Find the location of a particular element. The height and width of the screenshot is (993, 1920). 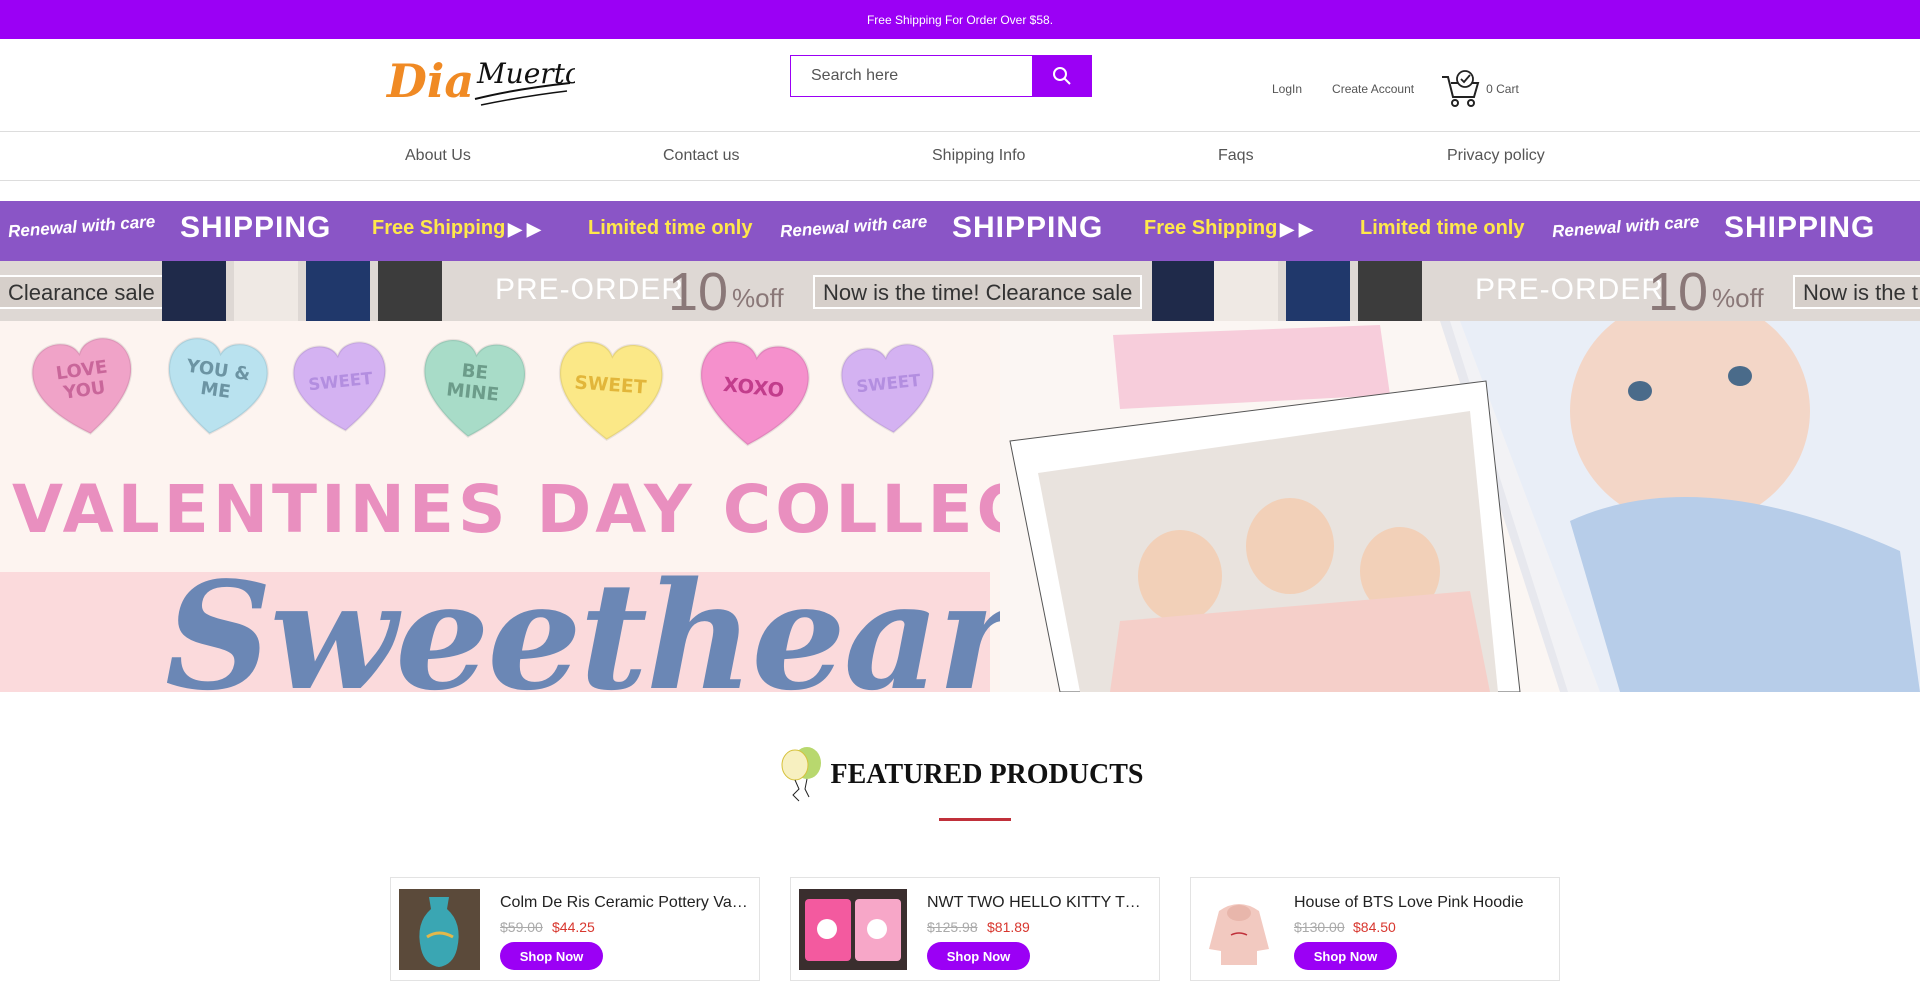

logo-image: Dia Muertos is located at coordinates (490, 81).